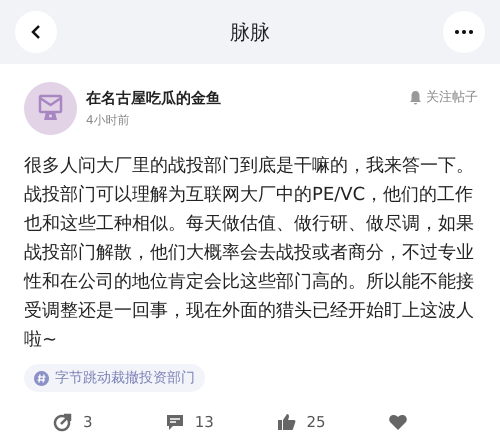 The image size is (500, 443). I want to click on avatar, so click(50, 108).